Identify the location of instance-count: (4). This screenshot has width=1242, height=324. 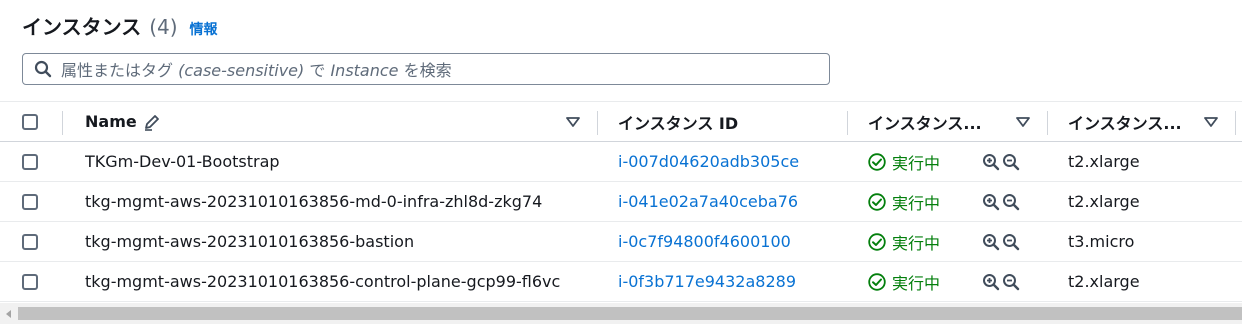
(163, 27).